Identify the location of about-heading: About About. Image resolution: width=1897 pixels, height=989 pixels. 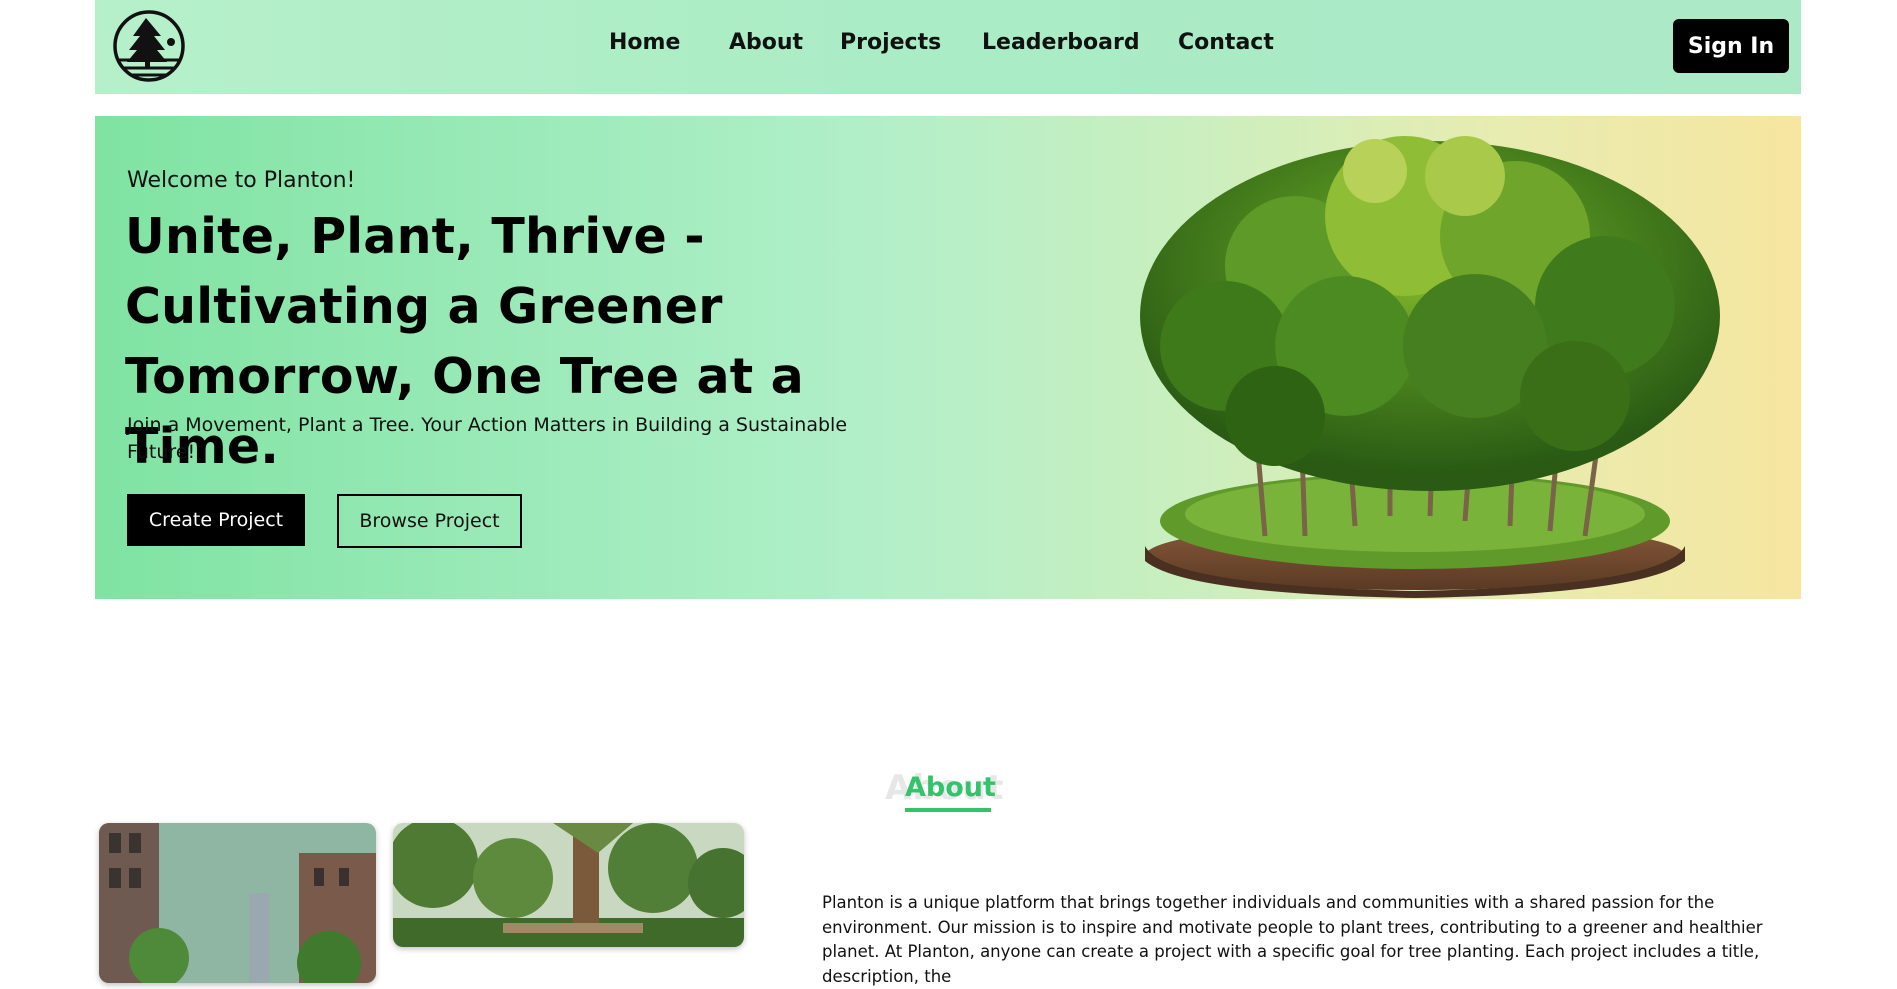
(960, 793).